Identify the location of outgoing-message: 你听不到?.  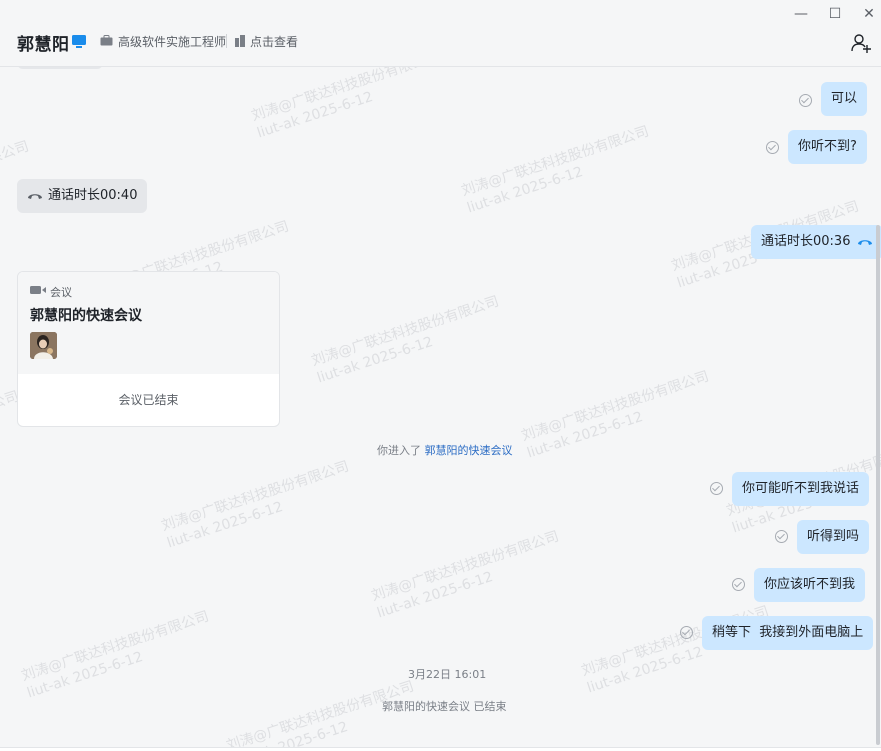
(827, 147).